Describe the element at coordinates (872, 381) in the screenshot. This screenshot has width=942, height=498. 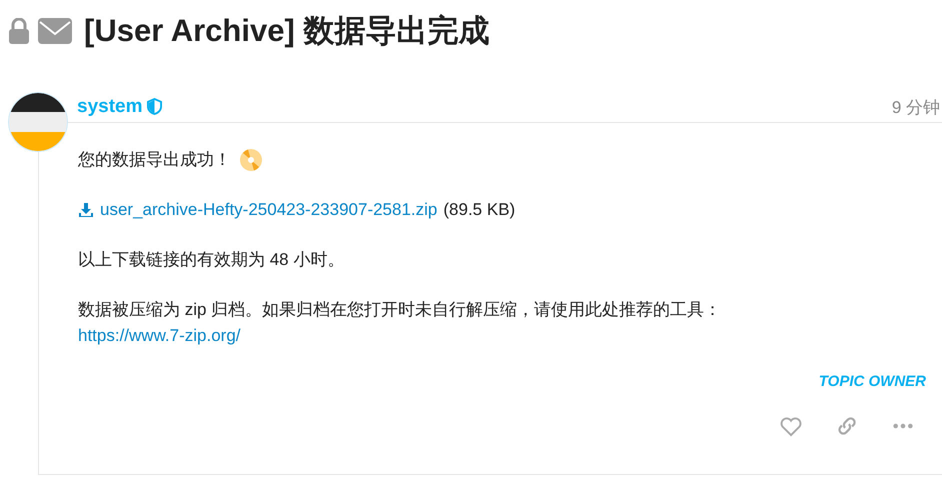
I see `owner-label: TOPIC OWNER` at that location.